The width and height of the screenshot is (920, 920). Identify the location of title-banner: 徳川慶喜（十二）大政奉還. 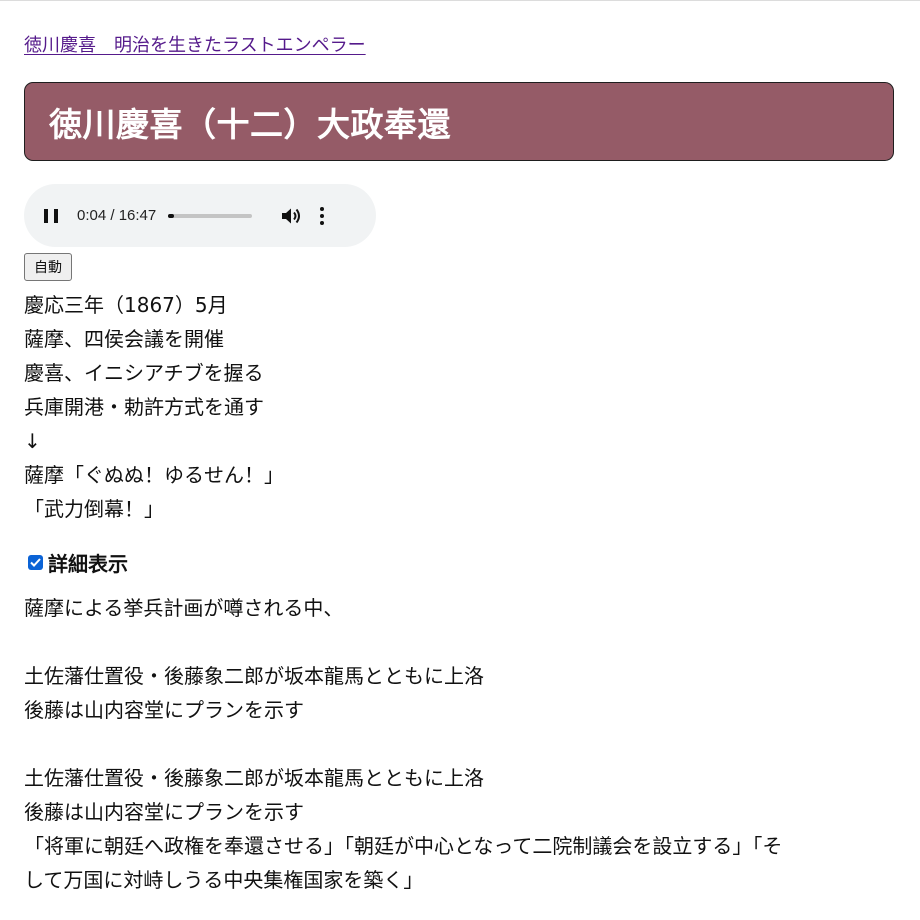
(459, 121).